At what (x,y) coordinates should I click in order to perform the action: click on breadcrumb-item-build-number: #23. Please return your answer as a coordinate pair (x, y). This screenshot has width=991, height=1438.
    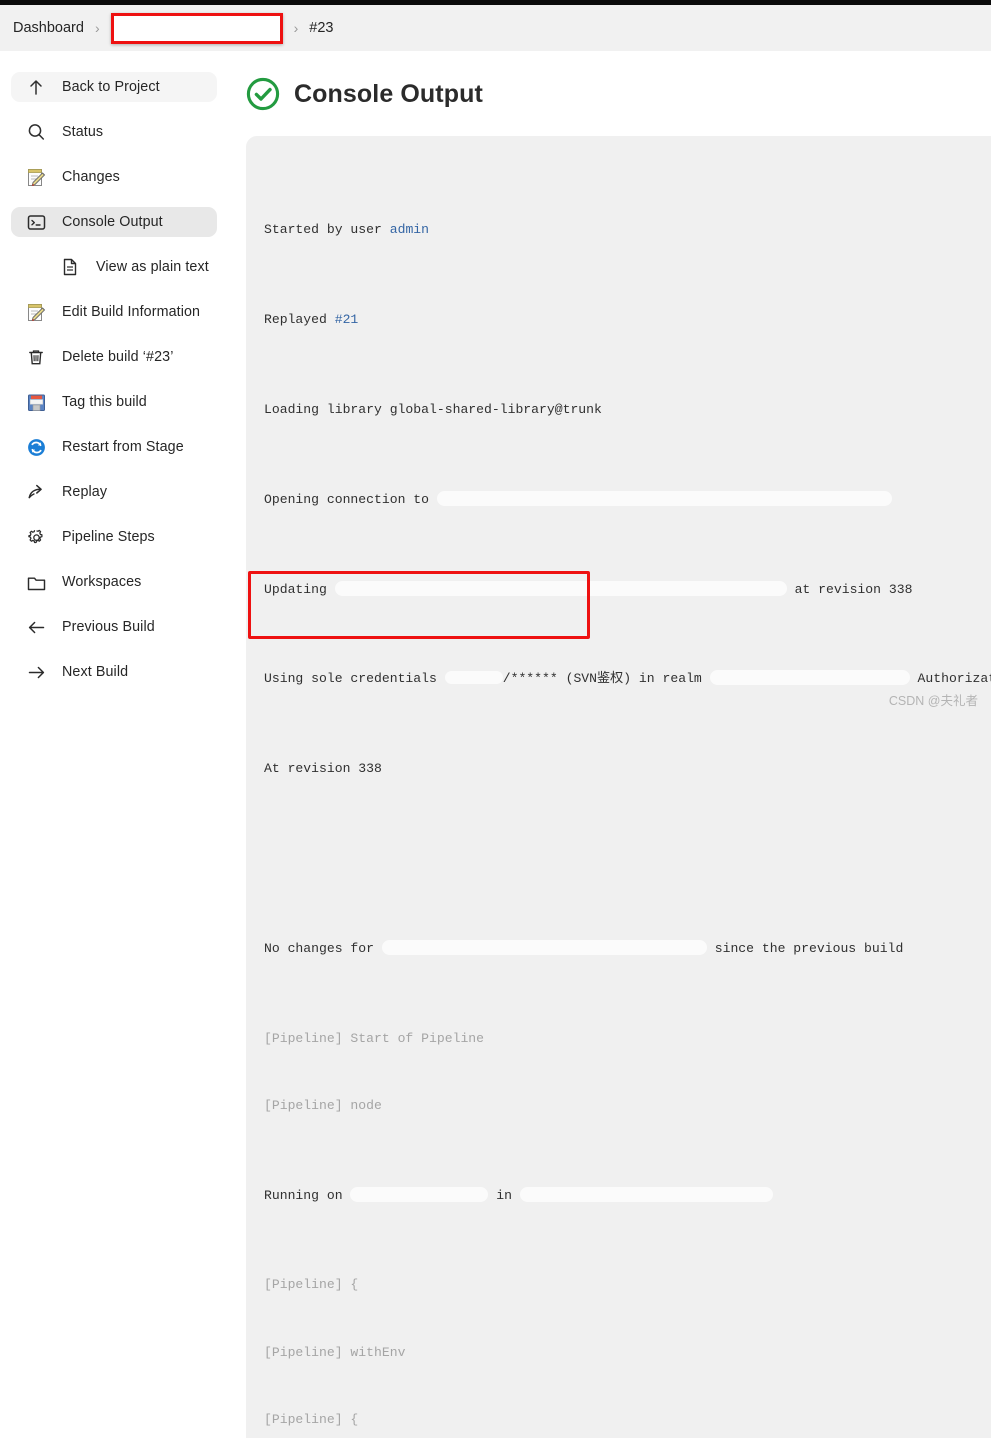
    Looking at the image, I should click on (321, 28).